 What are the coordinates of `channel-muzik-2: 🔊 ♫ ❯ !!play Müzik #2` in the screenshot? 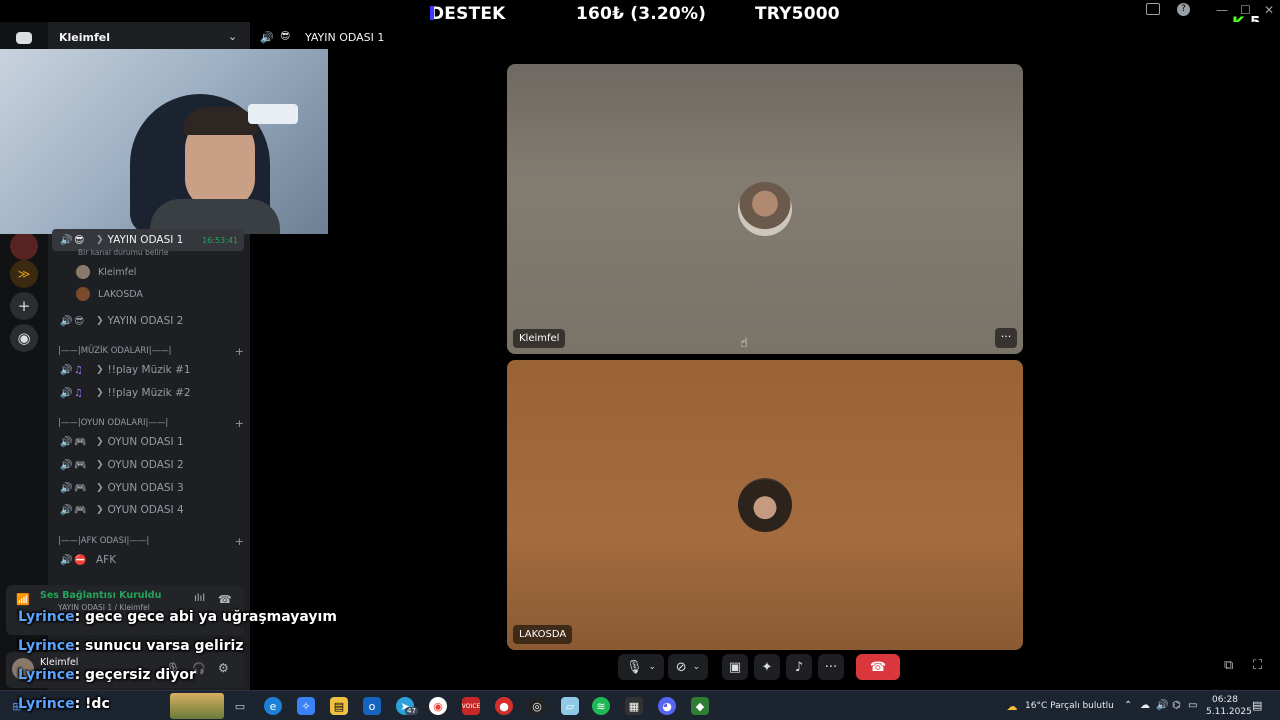 It's located at (148, 393).